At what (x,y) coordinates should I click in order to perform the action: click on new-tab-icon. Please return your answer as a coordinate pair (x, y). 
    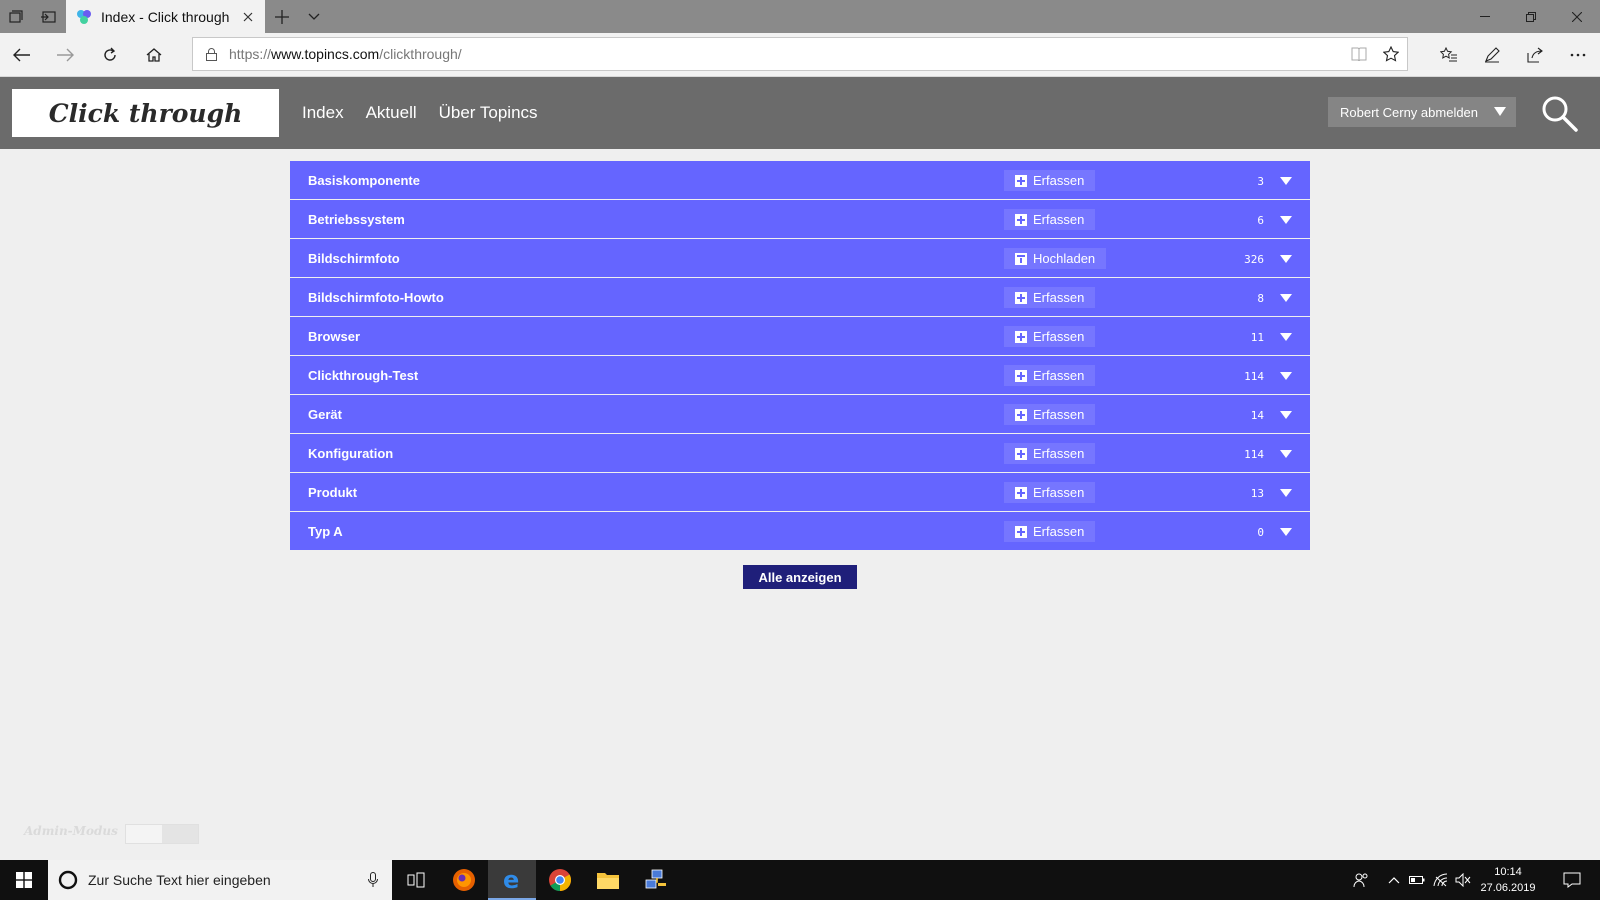
    Looking at the image, I should click on (282, 16).